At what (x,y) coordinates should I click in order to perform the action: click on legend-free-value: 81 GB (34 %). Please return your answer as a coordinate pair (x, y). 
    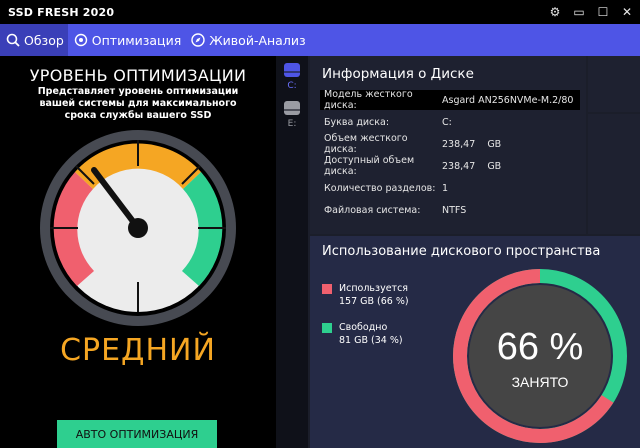
    Looking at the image, I should click on (371, 340).